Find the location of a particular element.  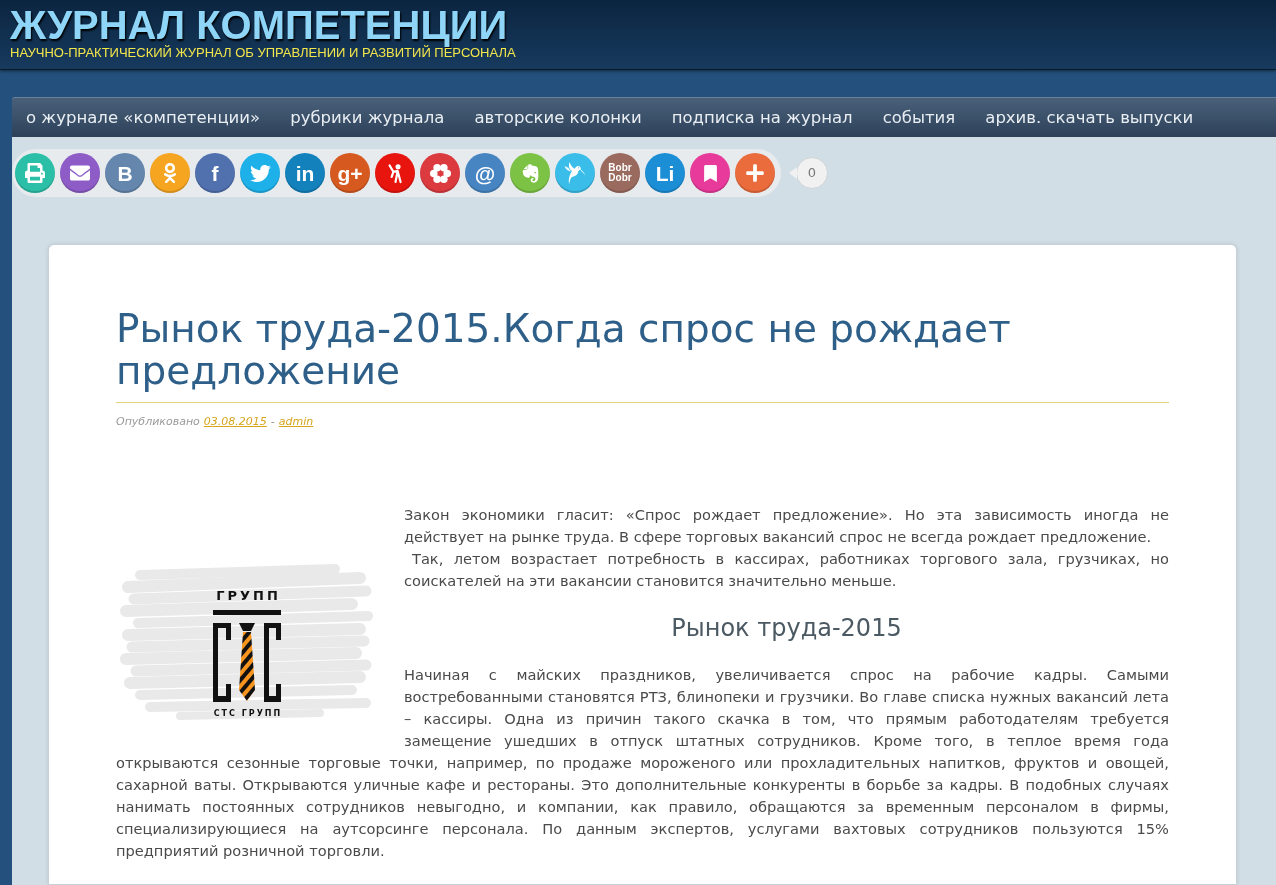

nav-link: подписка на журнал is located at coordinates (762, 117).